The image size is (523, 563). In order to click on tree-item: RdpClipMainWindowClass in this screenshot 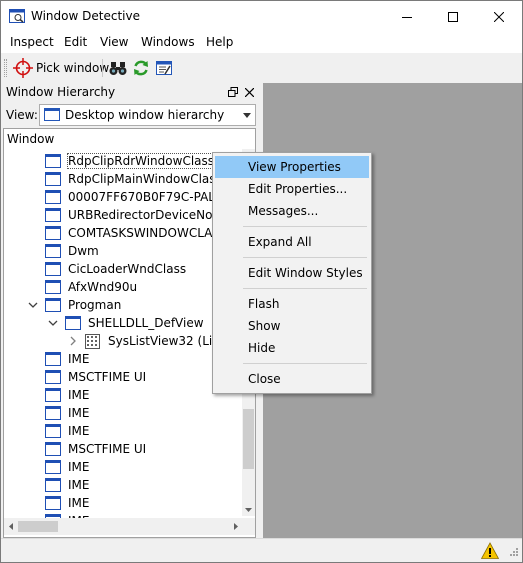, I will do `click(123, 179)`.